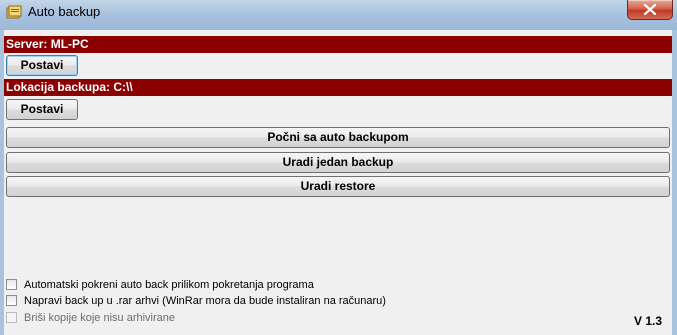 The image size is (677, 335). Describe the element at coordinates (674, 182) in the screenshot. I see `window-frame-right` at that location.